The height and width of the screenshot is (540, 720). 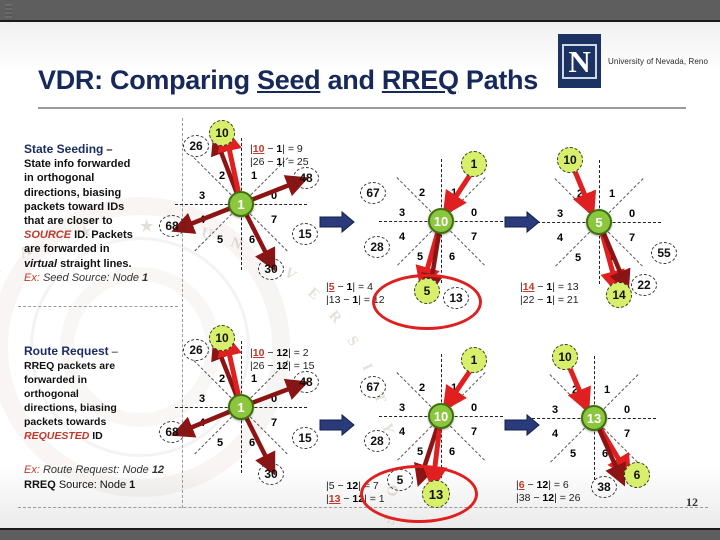 What do you see at coordinates (362, 287) in the screenshot?
I see `eq-tail: | = 4` at bounding box center [362, 287].